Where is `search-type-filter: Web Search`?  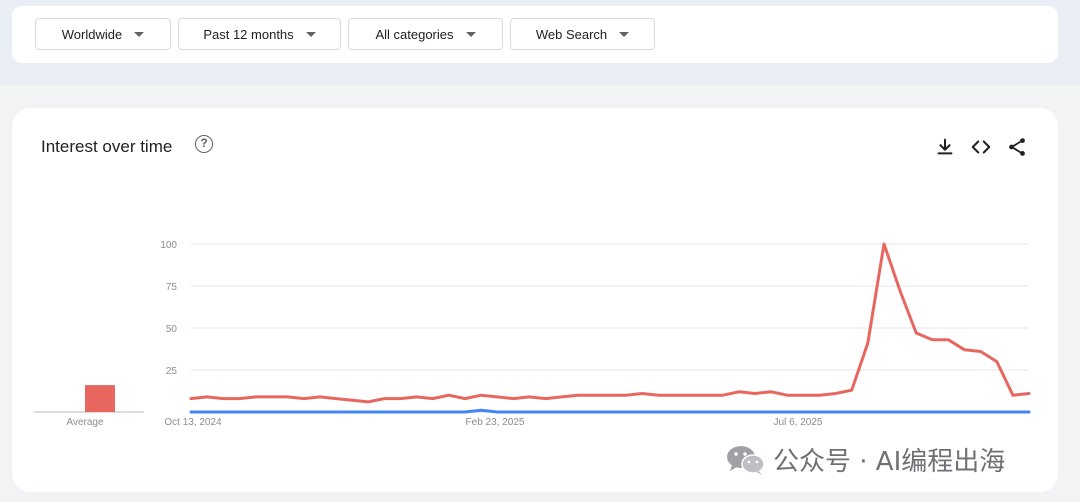
search-type-filter: Web Search is located at coordinates (582, 34).